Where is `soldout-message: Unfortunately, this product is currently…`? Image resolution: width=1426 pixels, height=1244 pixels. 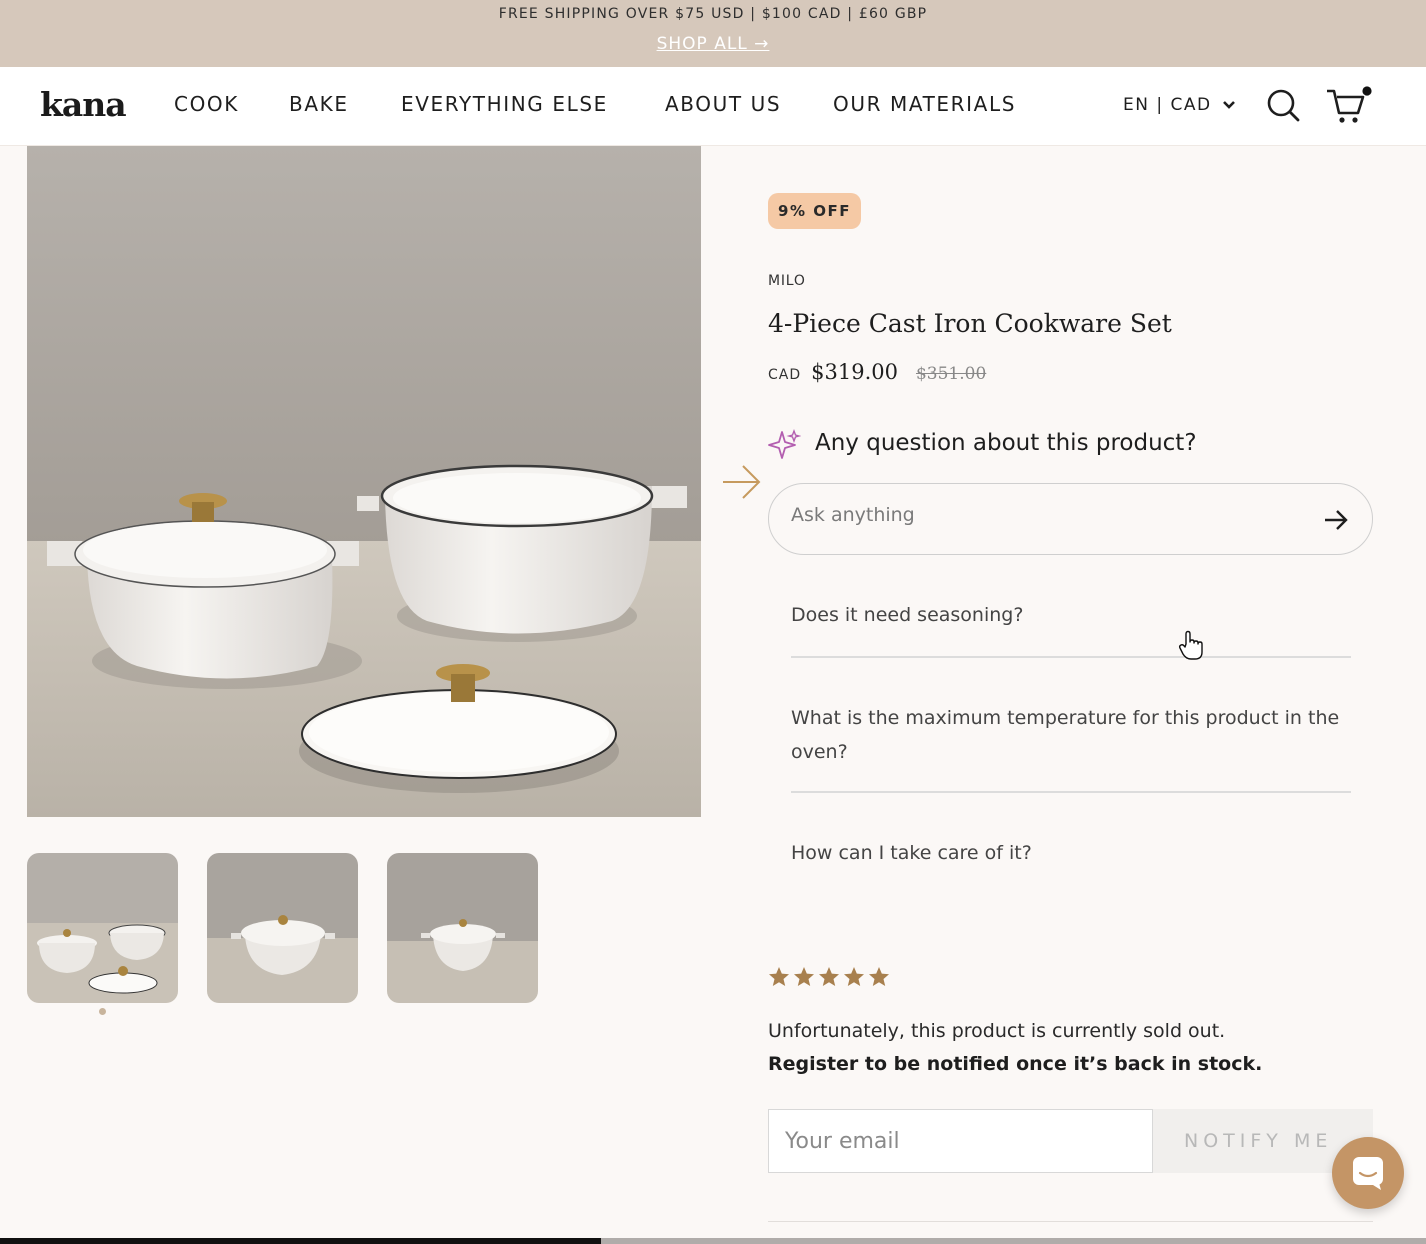
soldout-message: Unfortunately, this product is currently… is located at coordinates (997, 1031).